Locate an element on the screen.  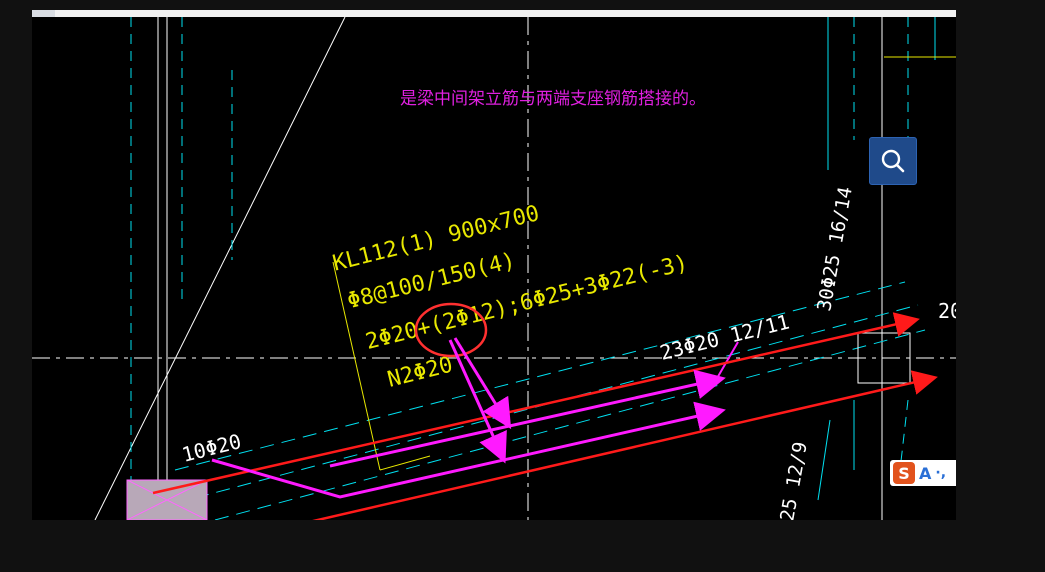
sogou-ime-logo-icon: S is located at coordinates (904, 473).